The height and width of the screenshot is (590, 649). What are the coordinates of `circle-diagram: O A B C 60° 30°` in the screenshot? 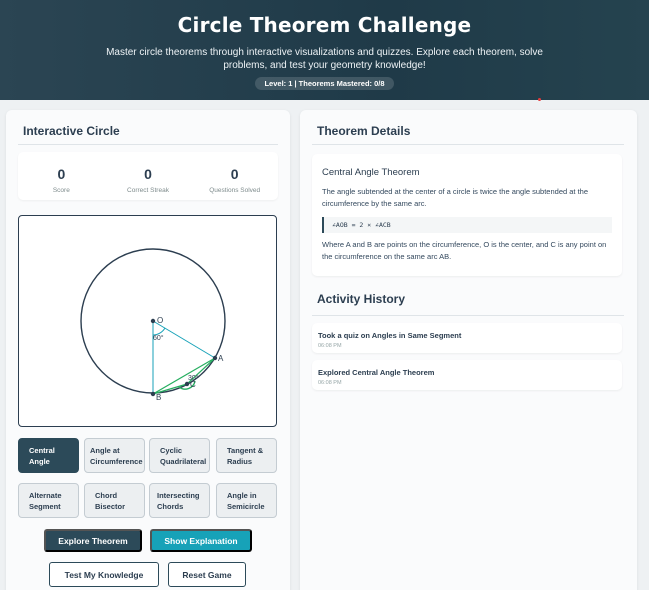 It's located at (148, 321).